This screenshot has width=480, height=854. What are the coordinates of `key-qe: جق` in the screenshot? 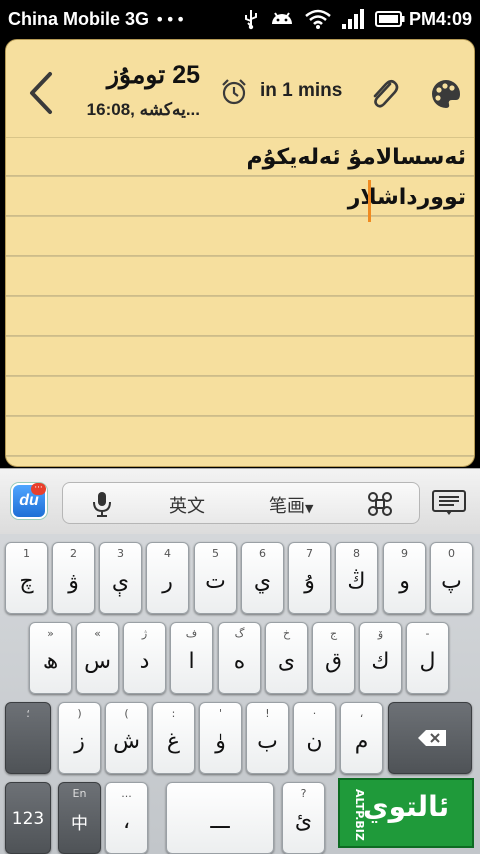 It's located at (333, 658).